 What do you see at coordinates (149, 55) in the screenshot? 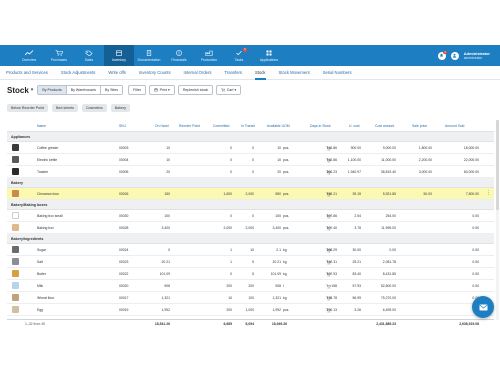
I see `nav-documentation: Documentation` at bounding box center [149, 55].